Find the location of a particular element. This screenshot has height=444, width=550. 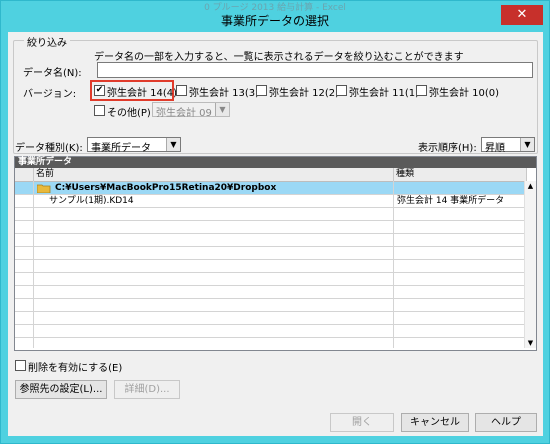

version-label: バージョン: is located at coordinates (50, 94).